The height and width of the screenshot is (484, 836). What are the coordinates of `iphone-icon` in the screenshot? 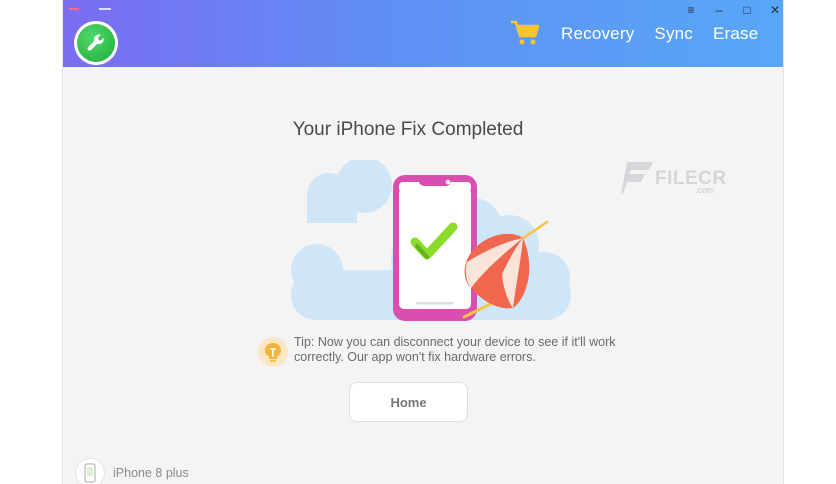 It's located at (90, 471).